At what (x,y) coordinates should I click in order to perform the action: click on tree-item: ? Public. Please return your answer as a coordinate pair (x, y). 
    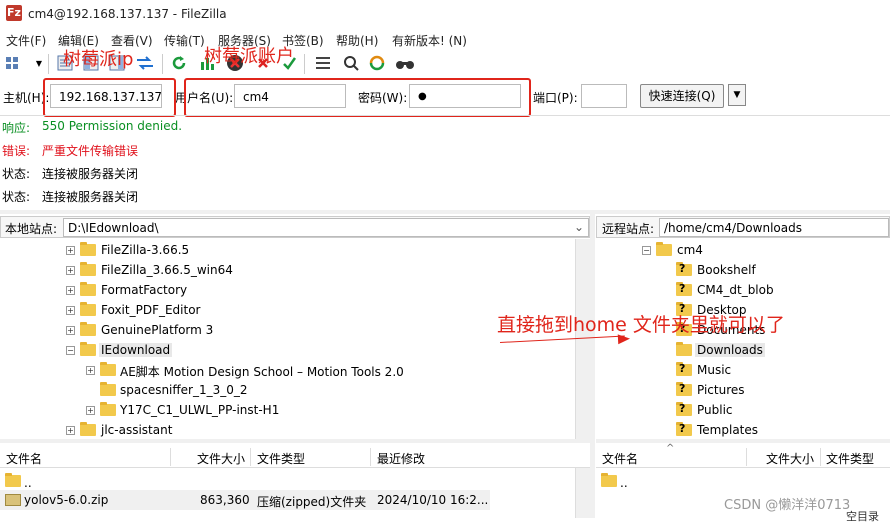
    Looking at the image, I should click on (743, 411).